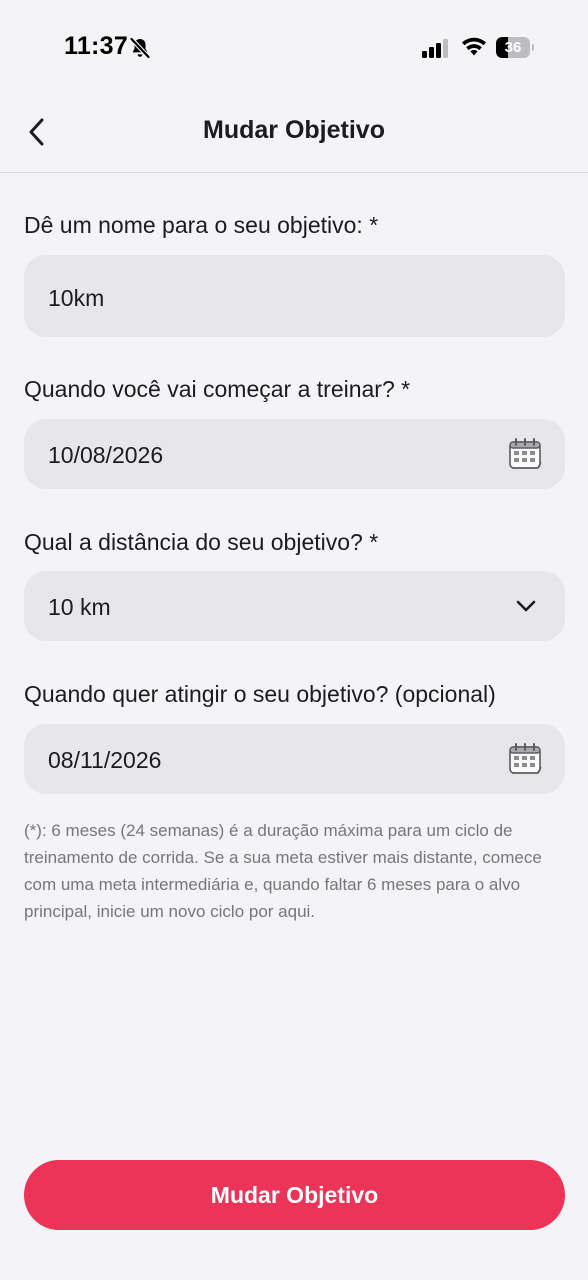  Describe the element at coordinates (294, 1195) in the screenshot. I see `change-goal-button: Mudar Objetivo` at that location.